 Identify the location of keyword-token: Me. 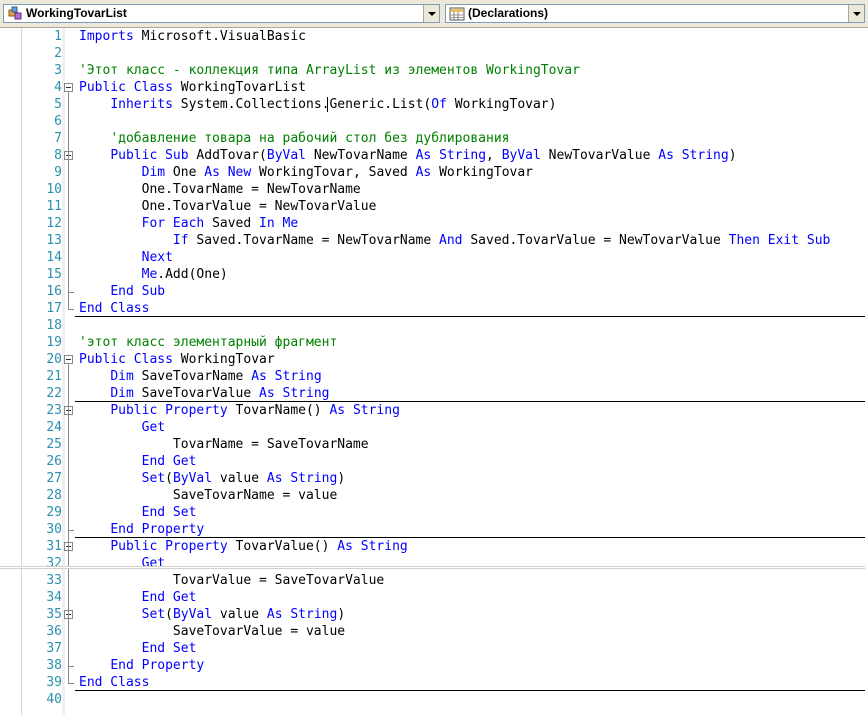
(149, 274).